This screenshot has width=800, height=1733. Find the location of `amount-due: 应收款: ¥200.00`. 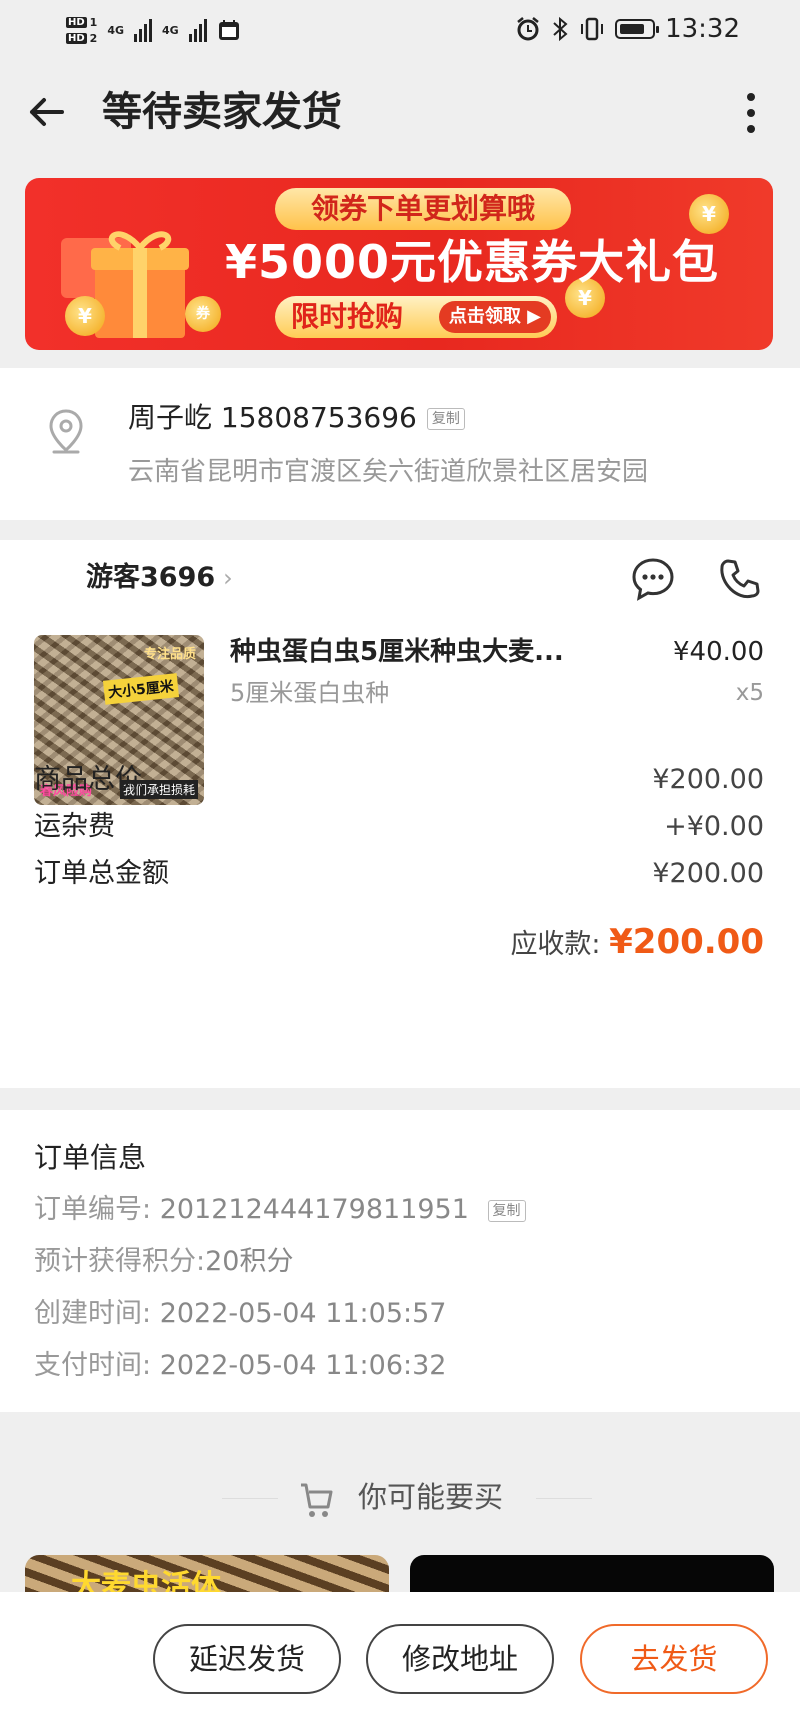

amount-due: 应收款: ¥200.00 is located at coordinates (637, 943).